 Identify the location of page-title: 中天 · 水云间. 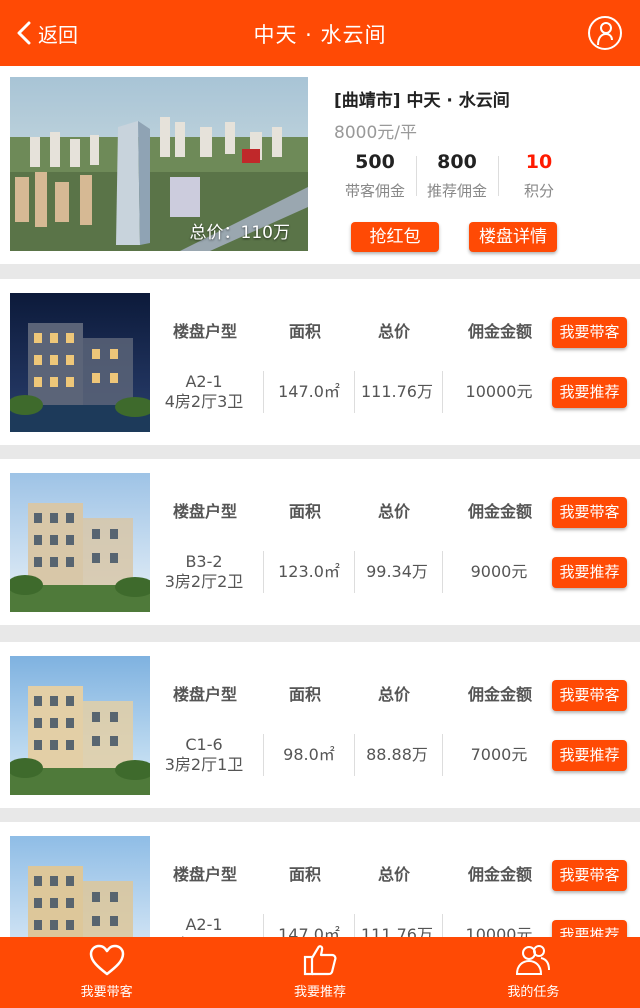
(320, 35).